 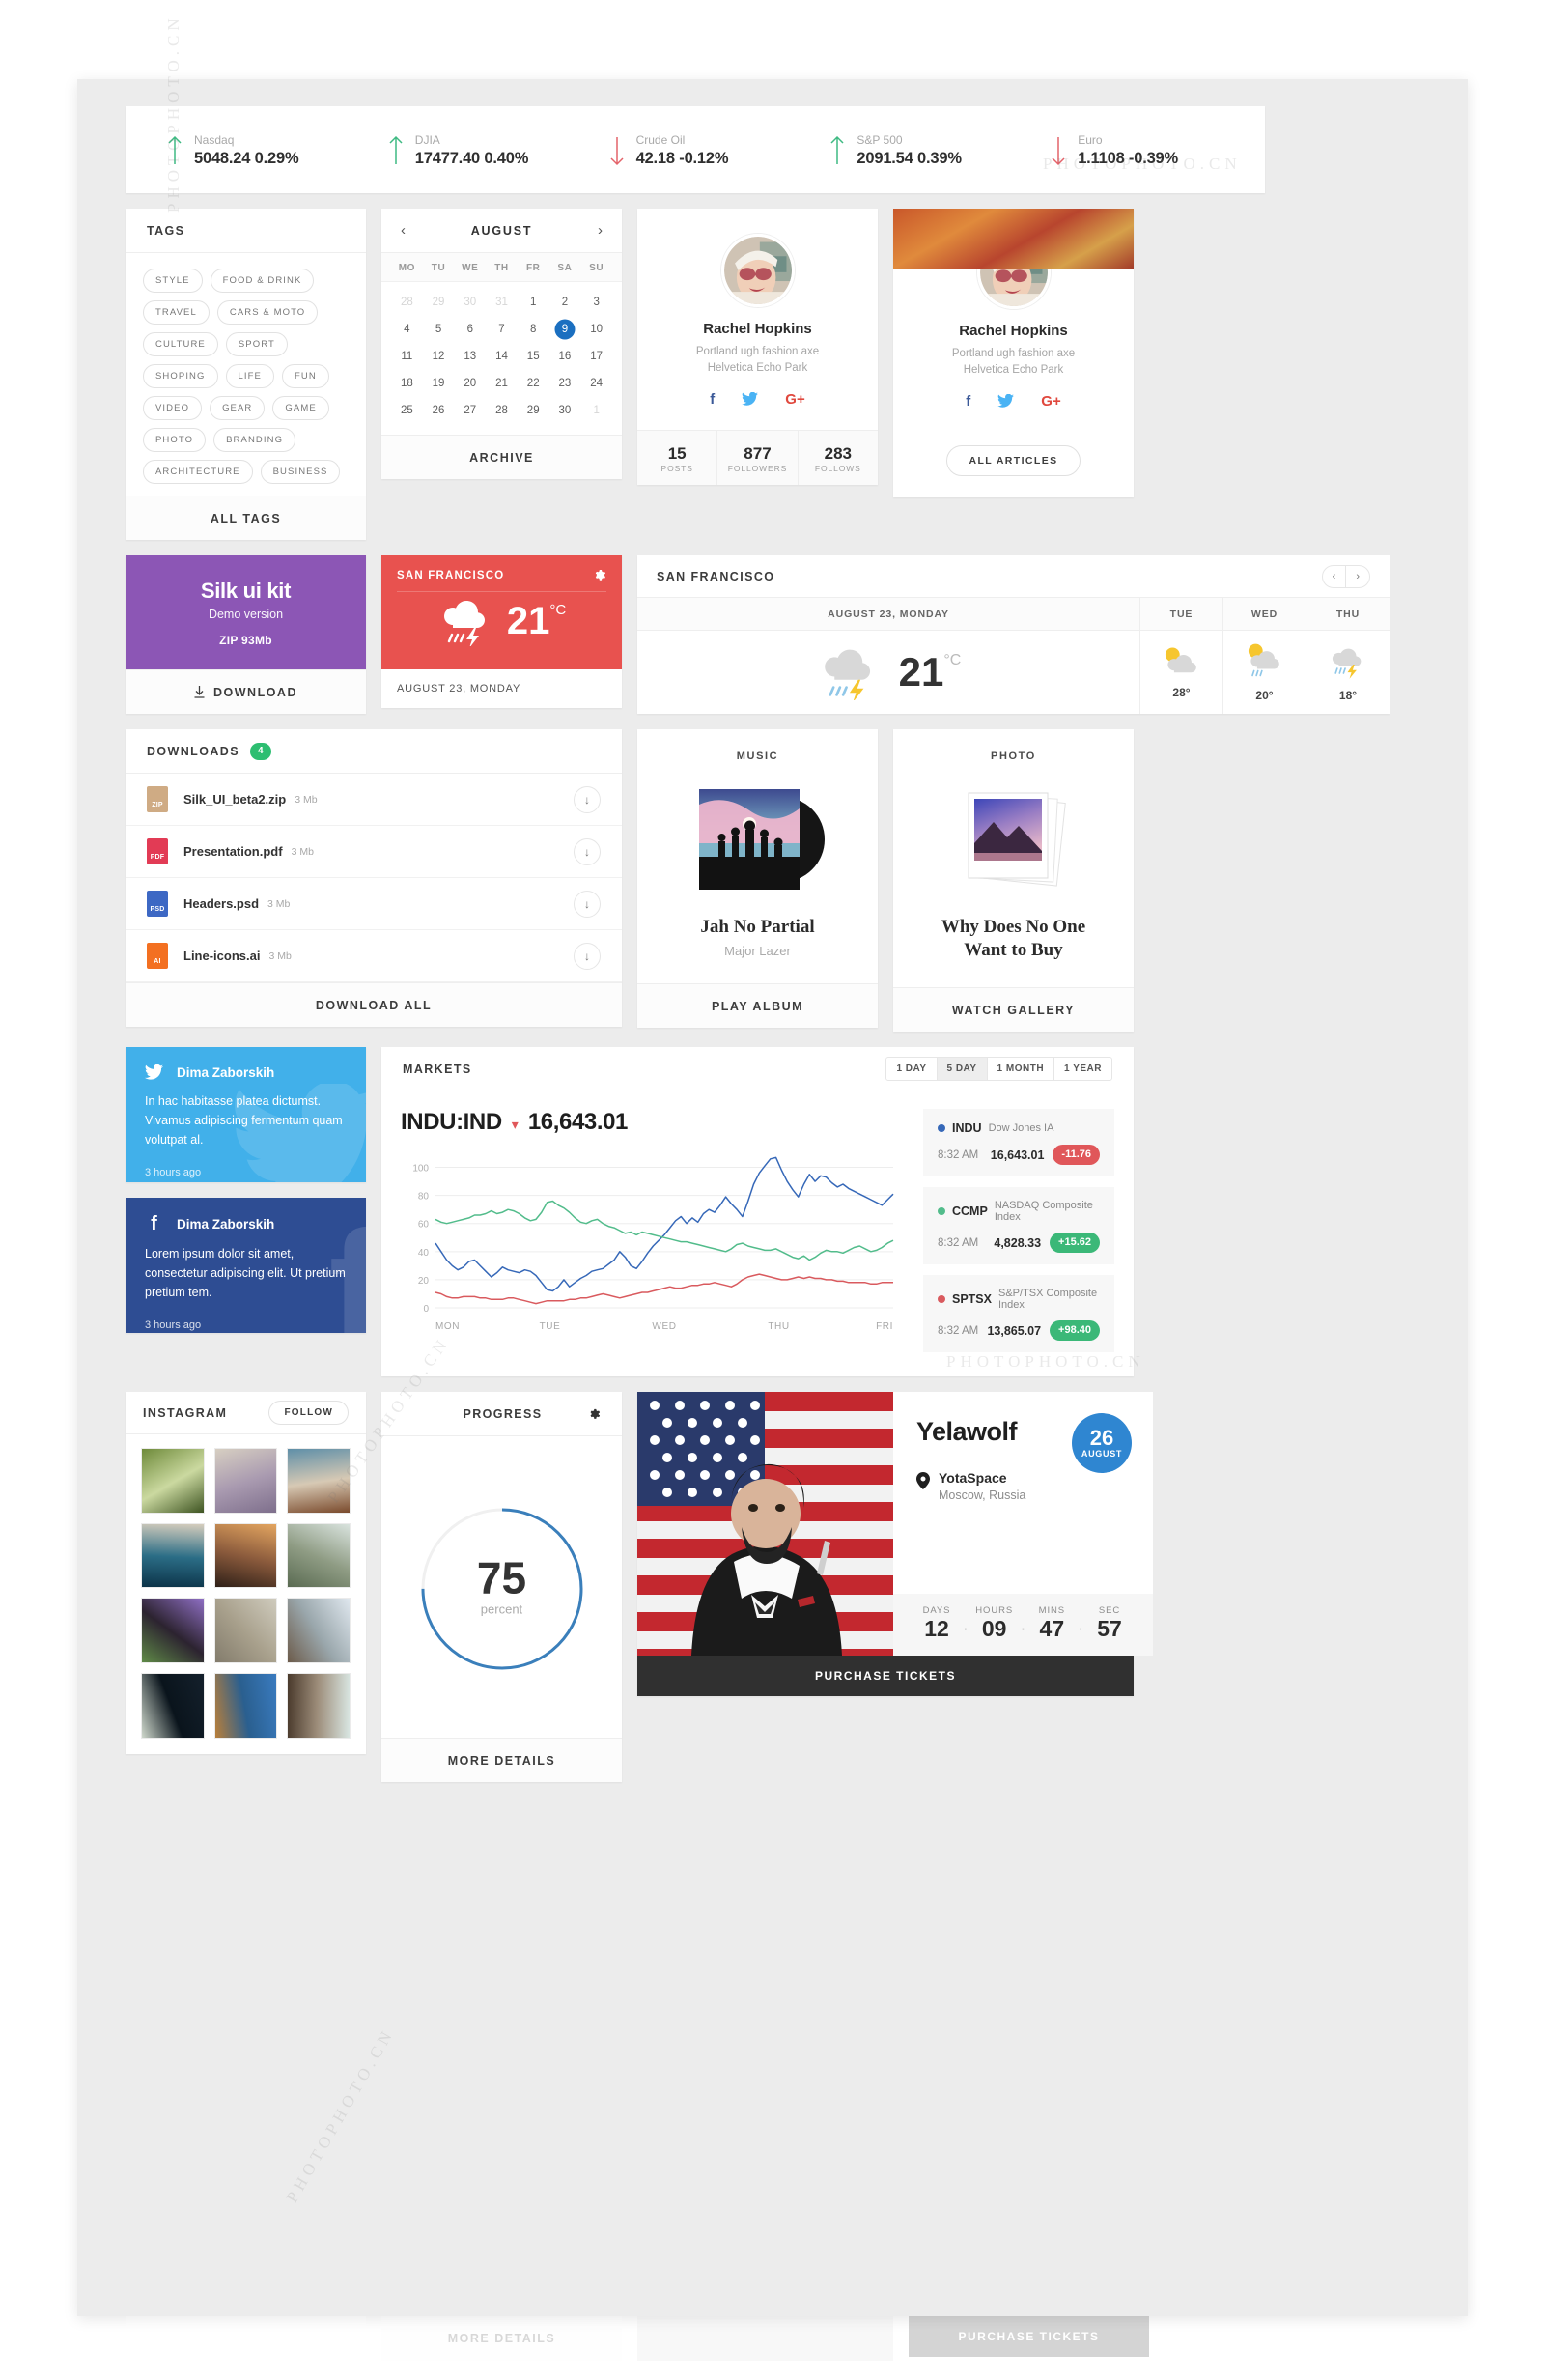 I want to click on calendar-day: 27, so click(x=470, y=411).